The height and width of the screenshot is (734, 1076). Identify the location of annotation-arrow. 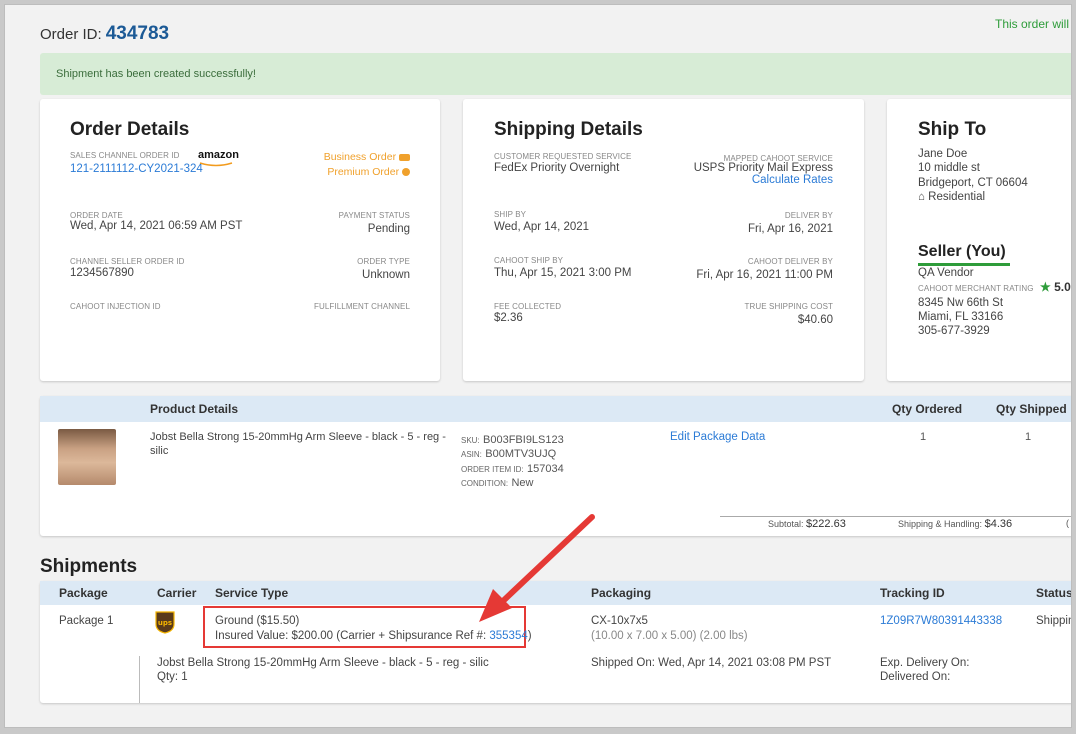
(537, 568).